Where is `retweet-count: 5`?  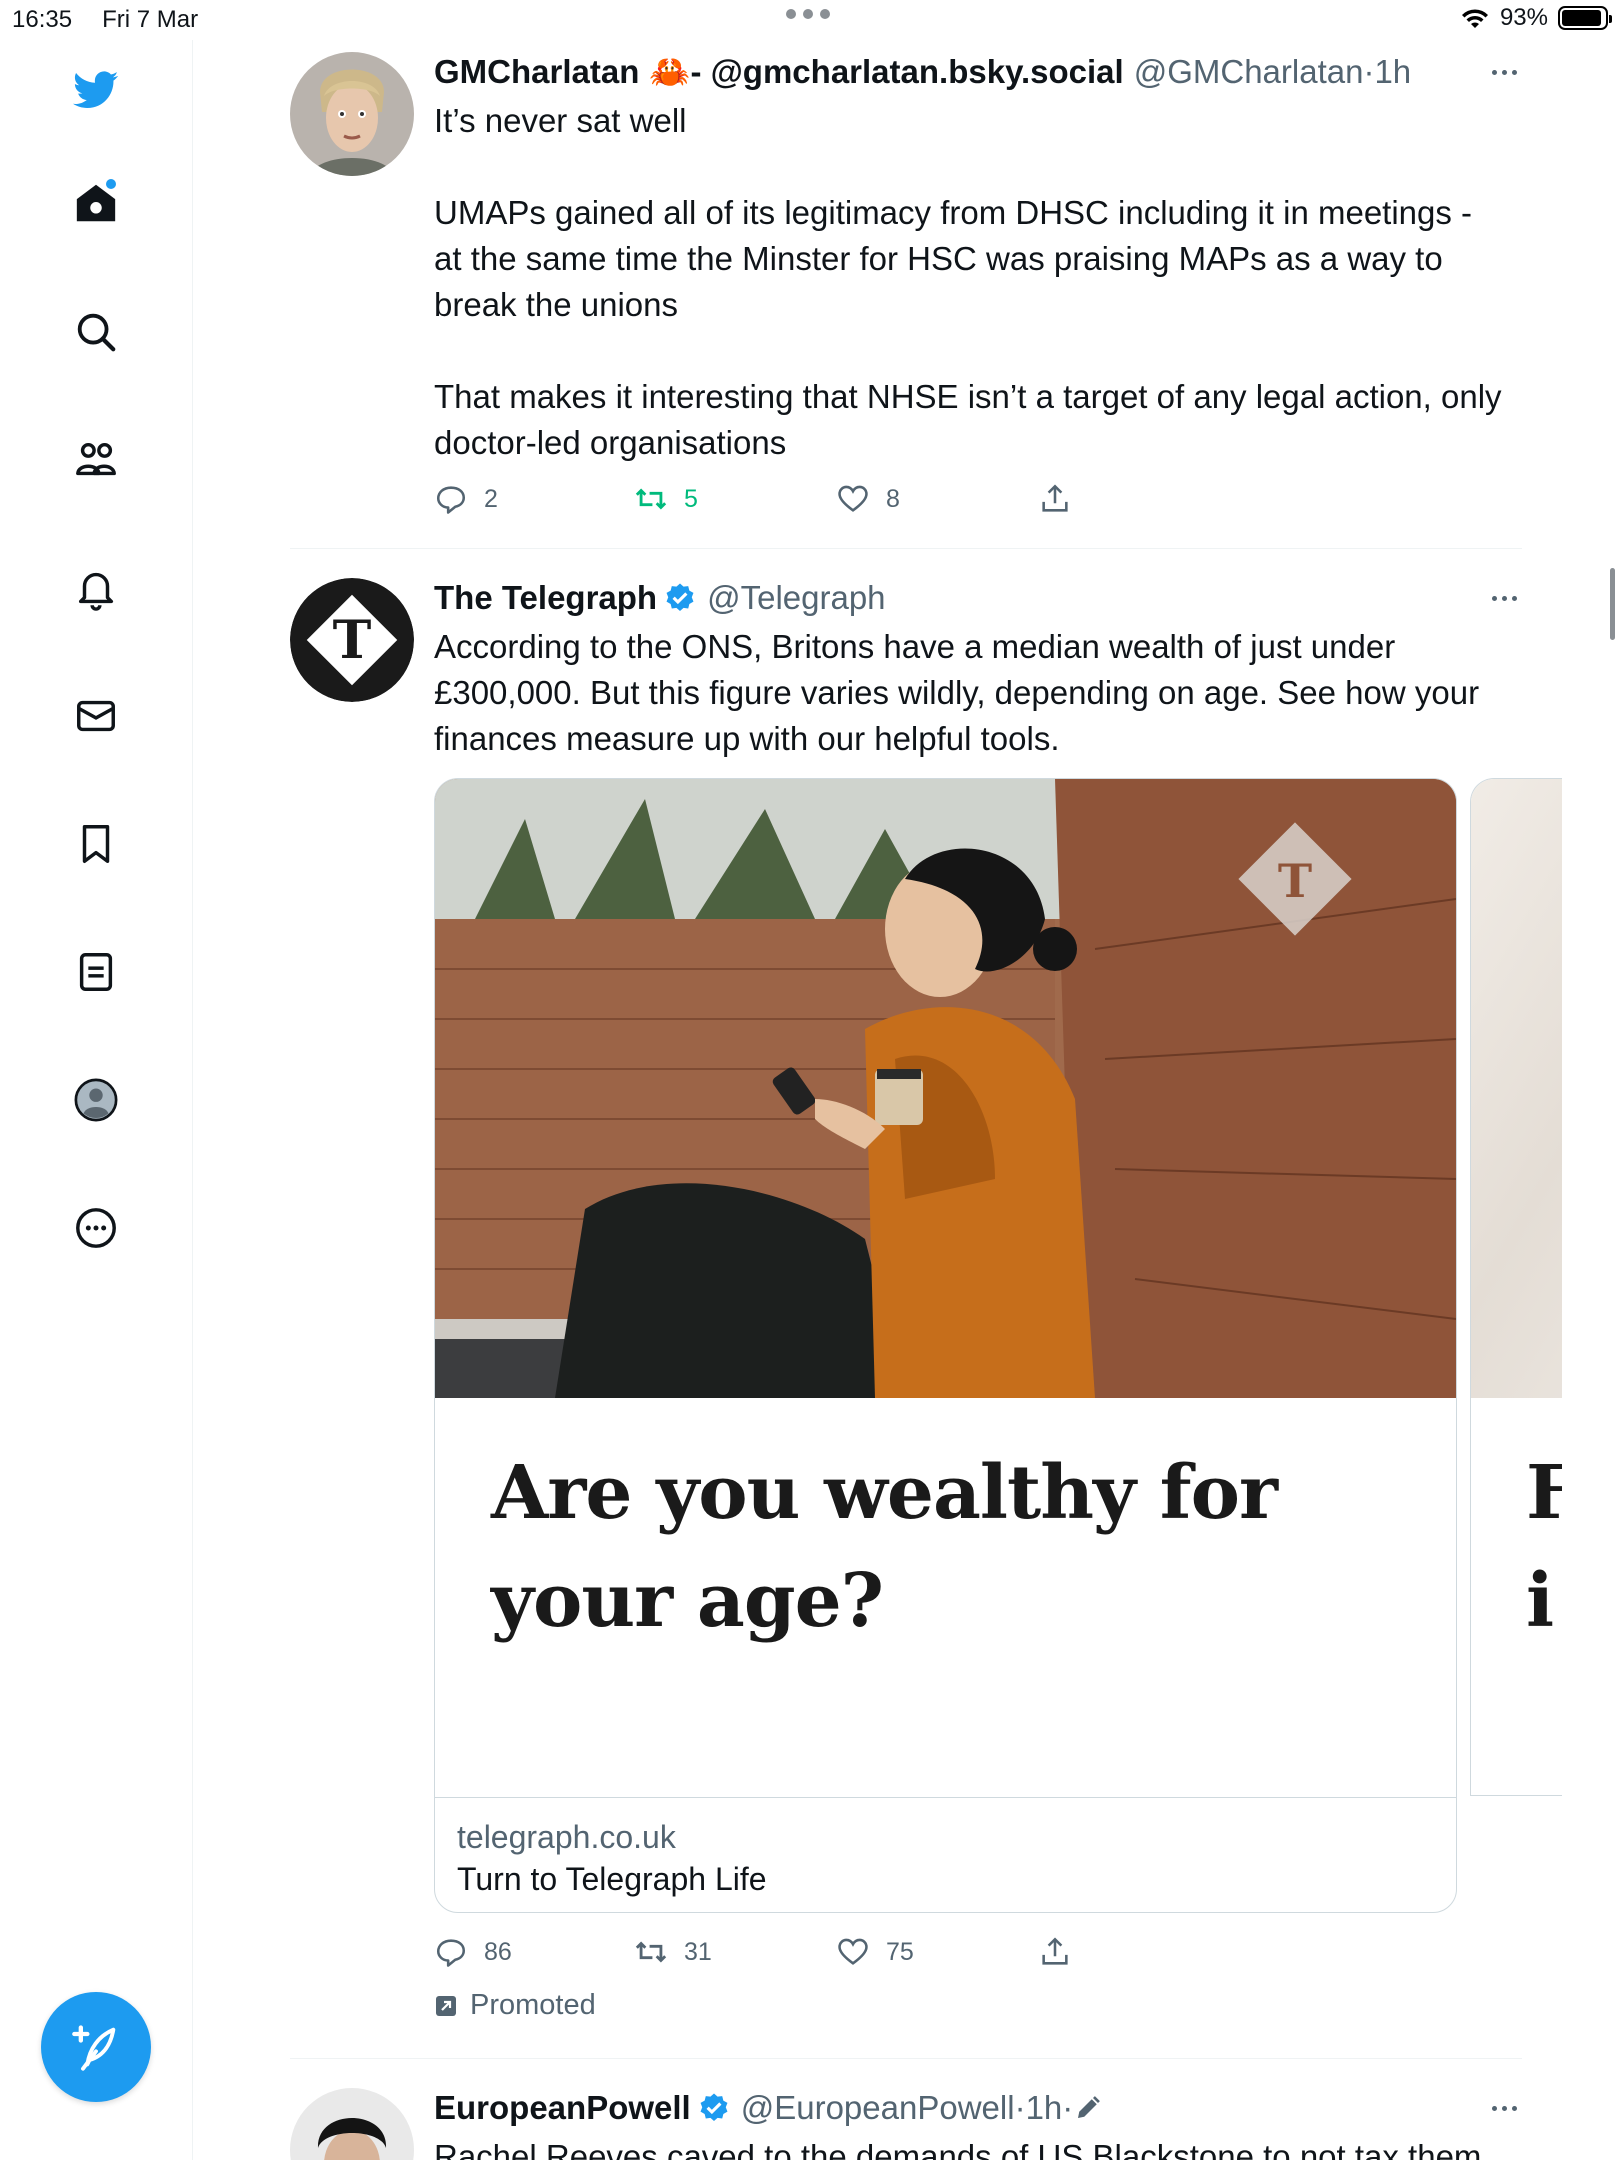
retweet-count: 5 is located at coordinates (691, 498).